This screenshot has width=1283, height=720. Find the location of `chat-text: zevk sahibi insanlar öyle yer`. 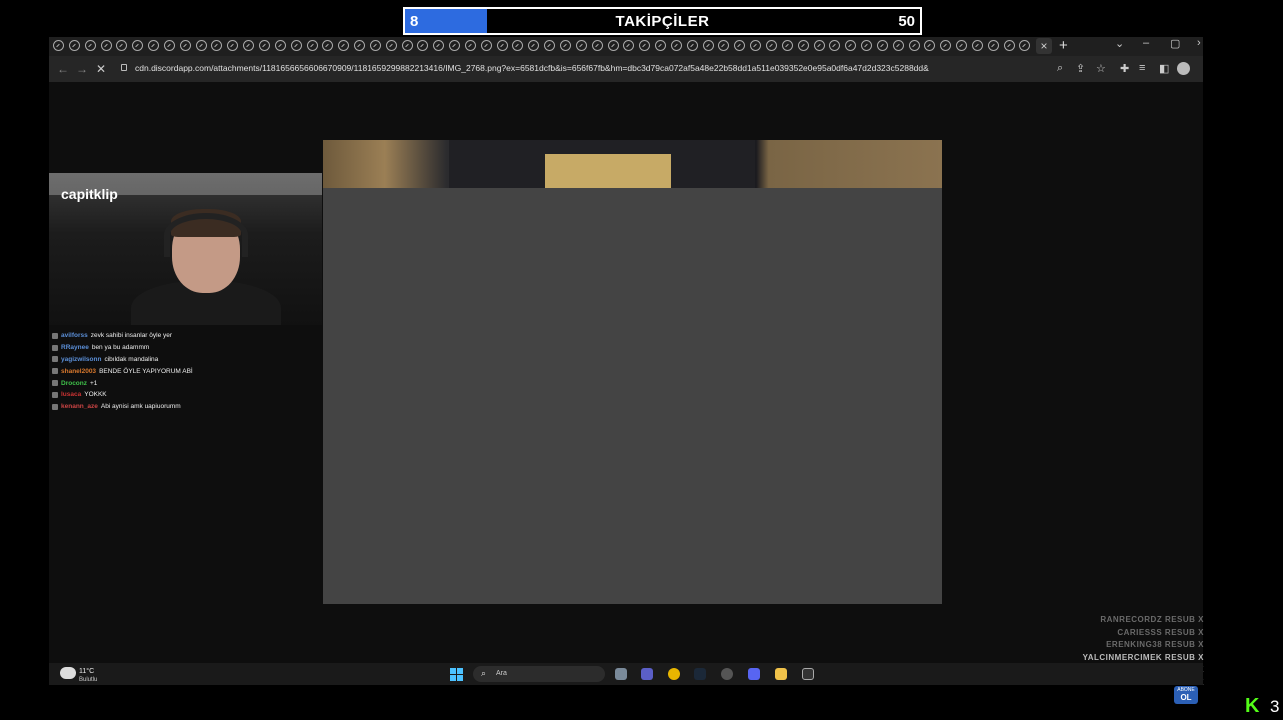

chat-text: zevk sahibi insanlar öyle yer is located at coordinates (131, 336).